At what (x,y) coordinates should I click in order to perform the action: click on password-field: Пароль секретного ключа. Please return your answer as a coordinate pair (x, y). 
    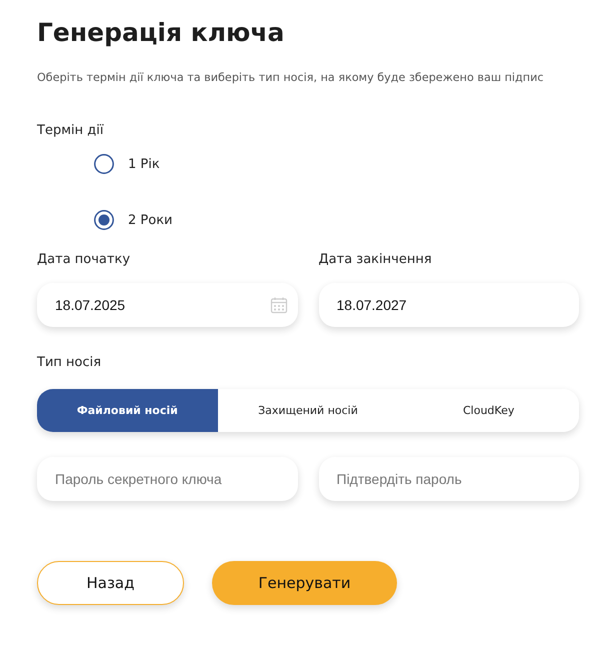
    Looking at the image, I should click on (167, 479).